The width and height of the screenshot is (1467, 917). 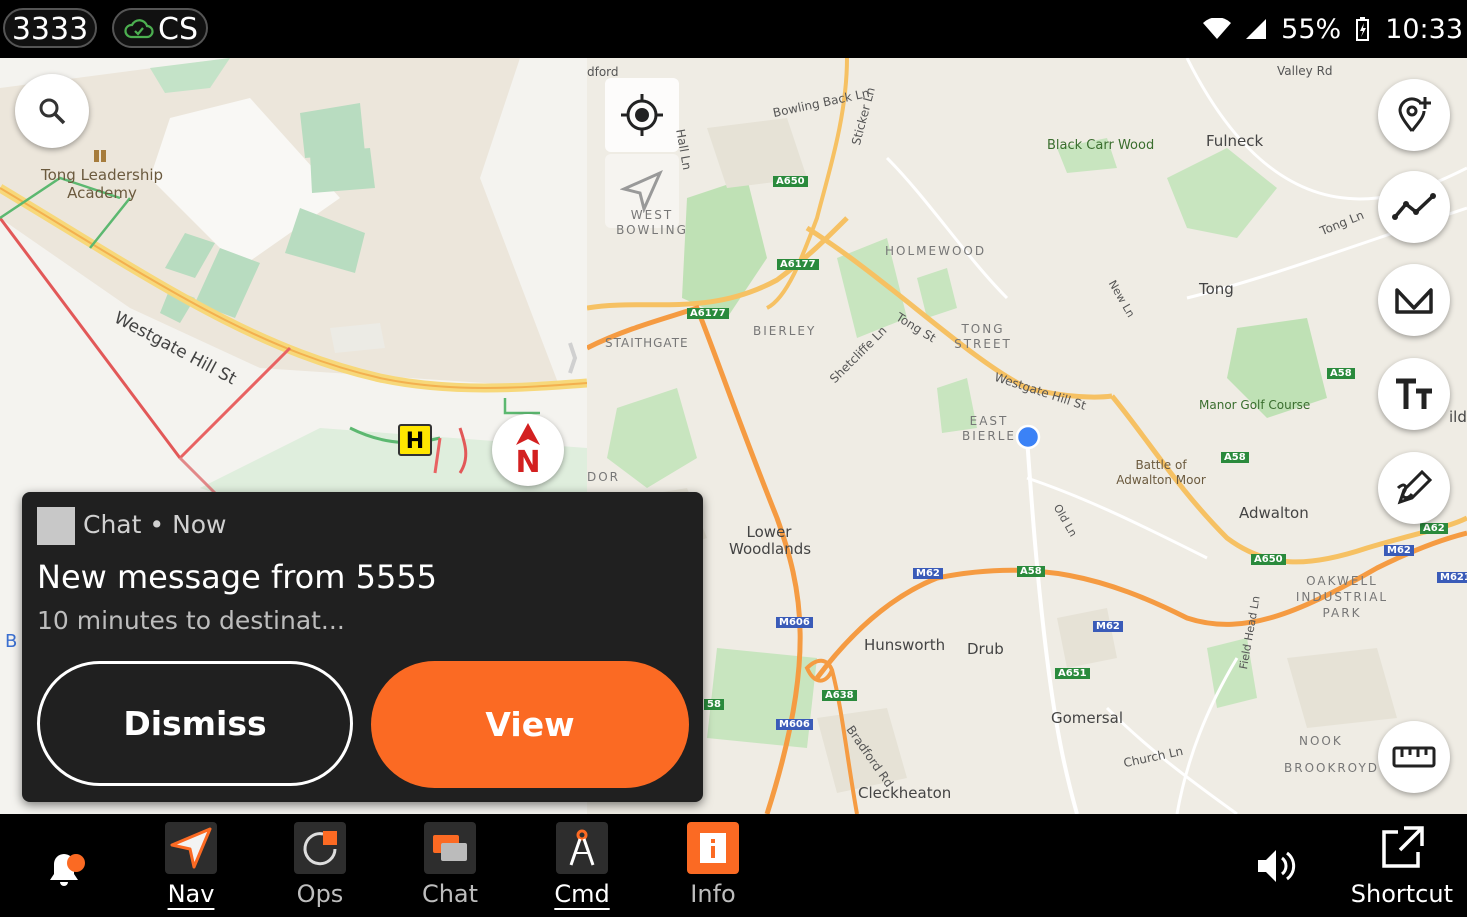 I want to click on nav-tab-ops: Ops, so click(x=320, y=865).